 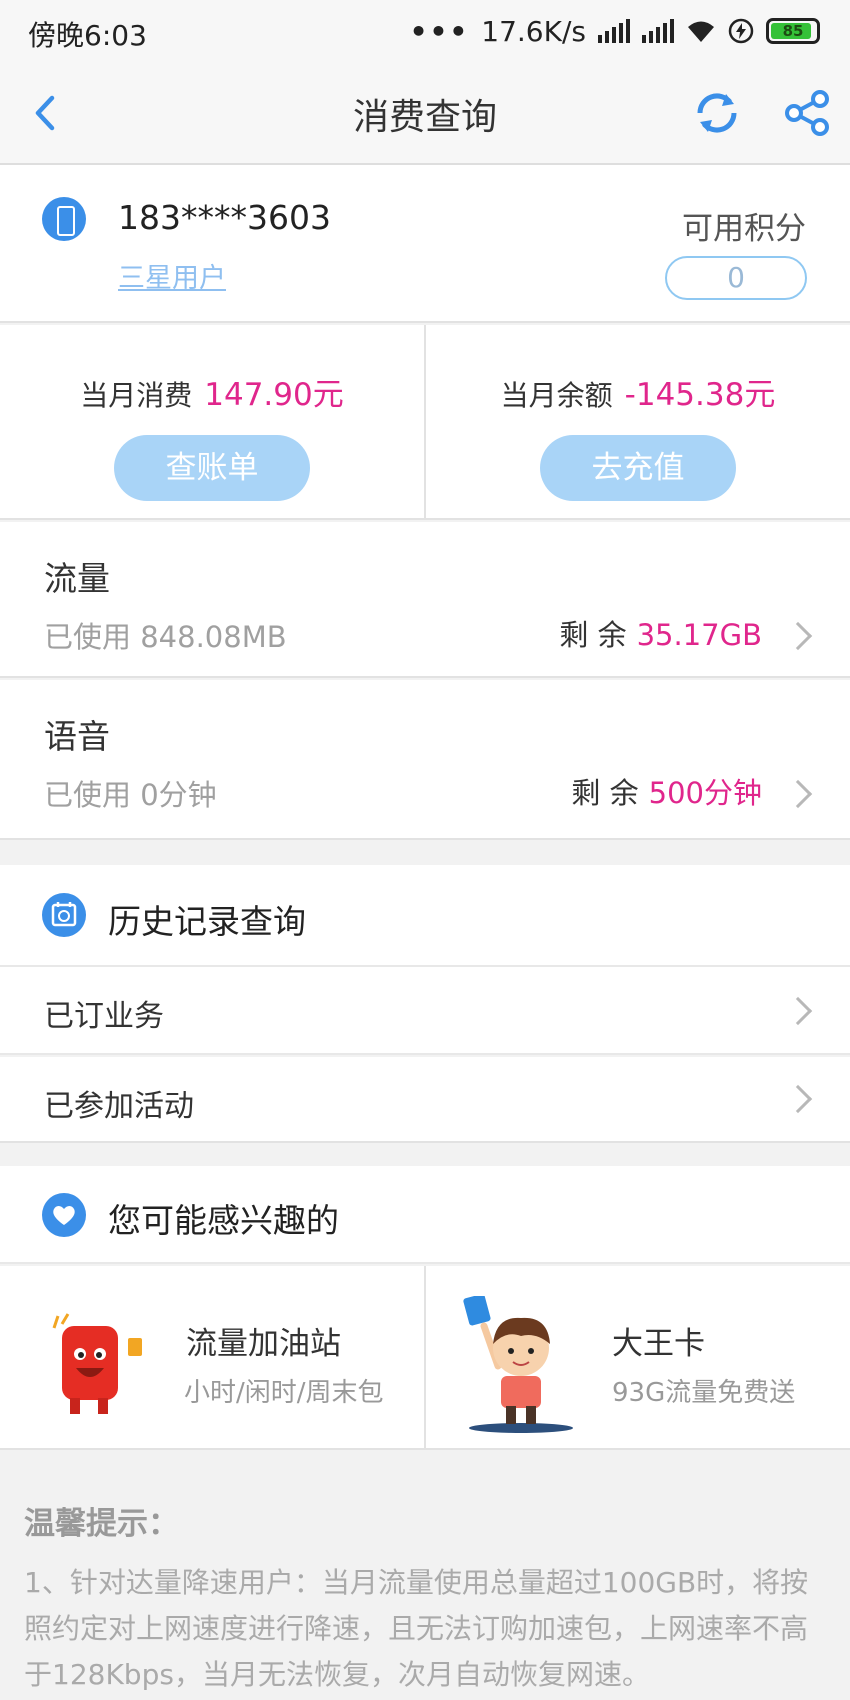 I want to click on charging-icon, so click(x=741, y=31).